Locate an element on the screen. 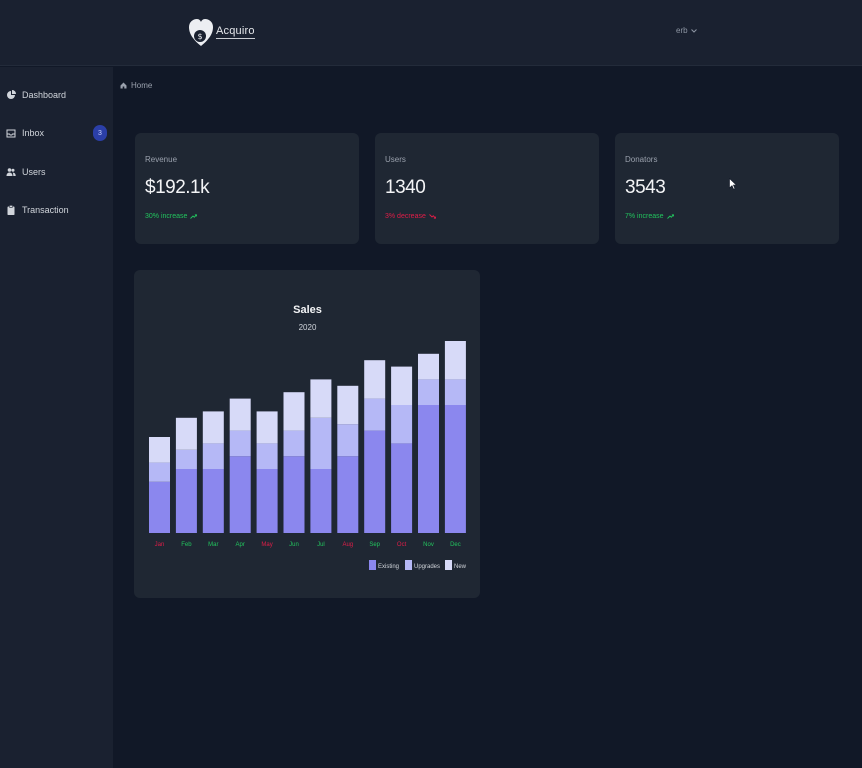 The height and width of the screenshot is (768, 862). bar-new-nov is located at coordinates (428, 366).